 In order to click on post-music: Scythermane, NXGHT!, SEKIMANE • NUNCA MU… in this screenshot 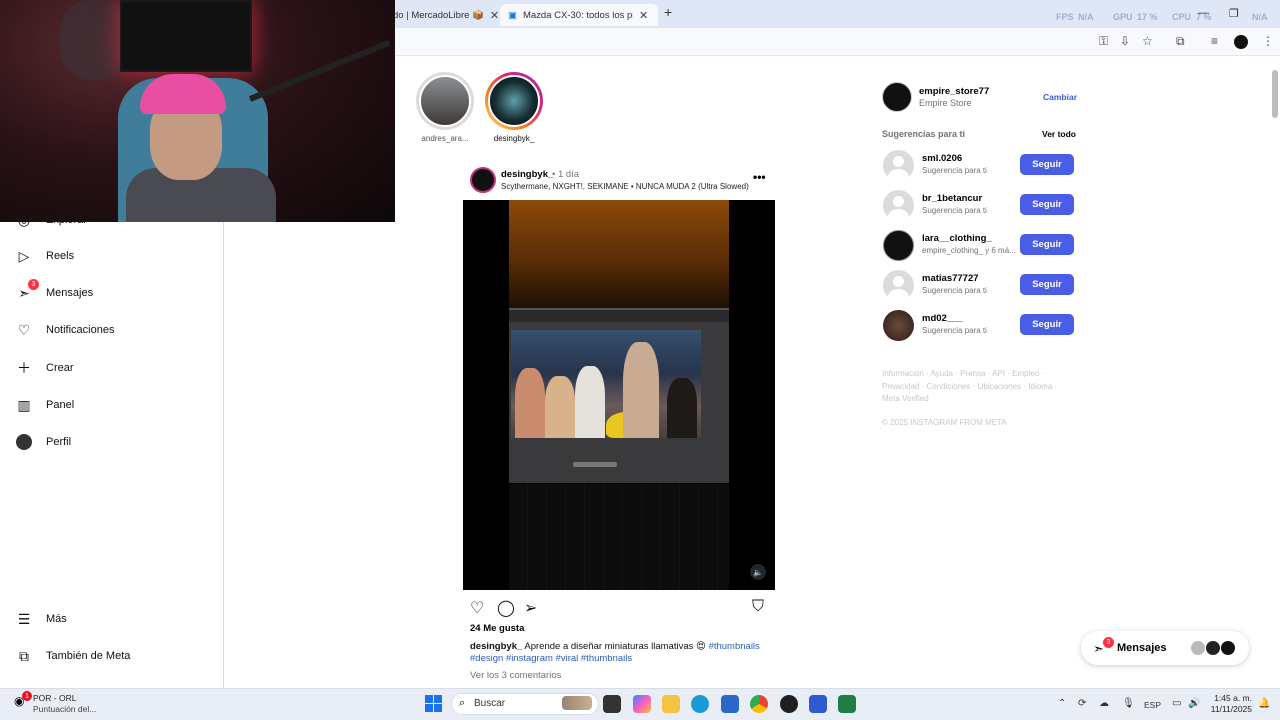, I will do `click(625, 186)`.